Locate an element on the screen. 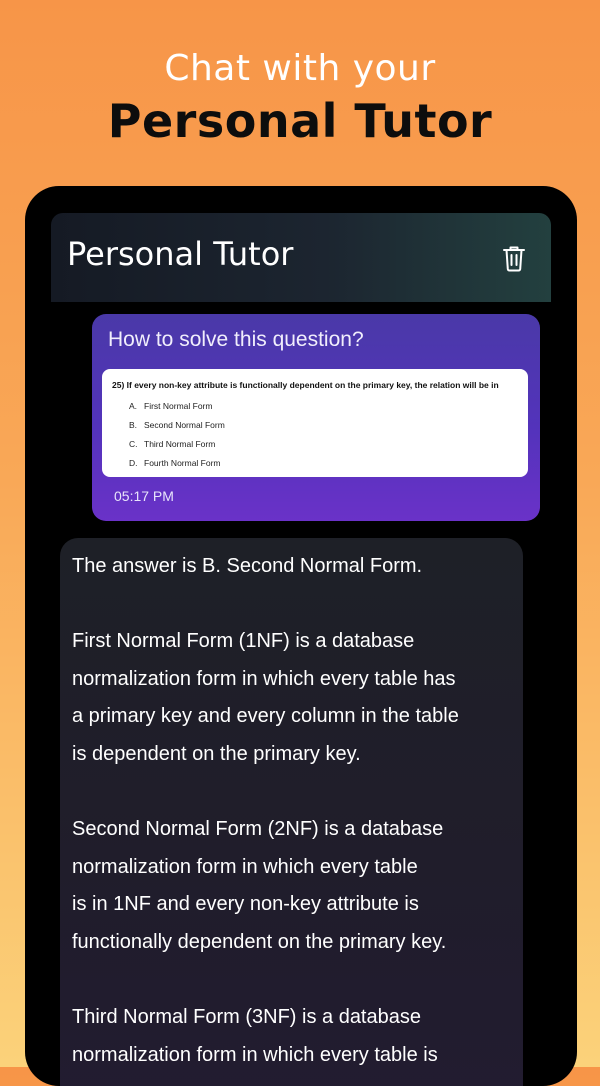 This screenshot has height=1086, width=600. option-a: A. First Normal Form is located at coordinates (171, 406).